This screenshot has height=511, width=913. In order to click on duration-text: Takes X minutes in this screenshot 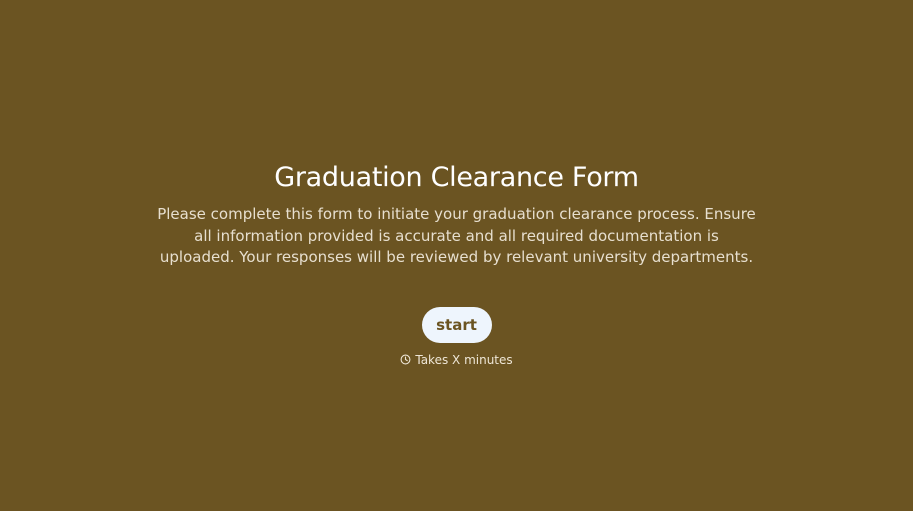, I will do `click(464, 359)`.